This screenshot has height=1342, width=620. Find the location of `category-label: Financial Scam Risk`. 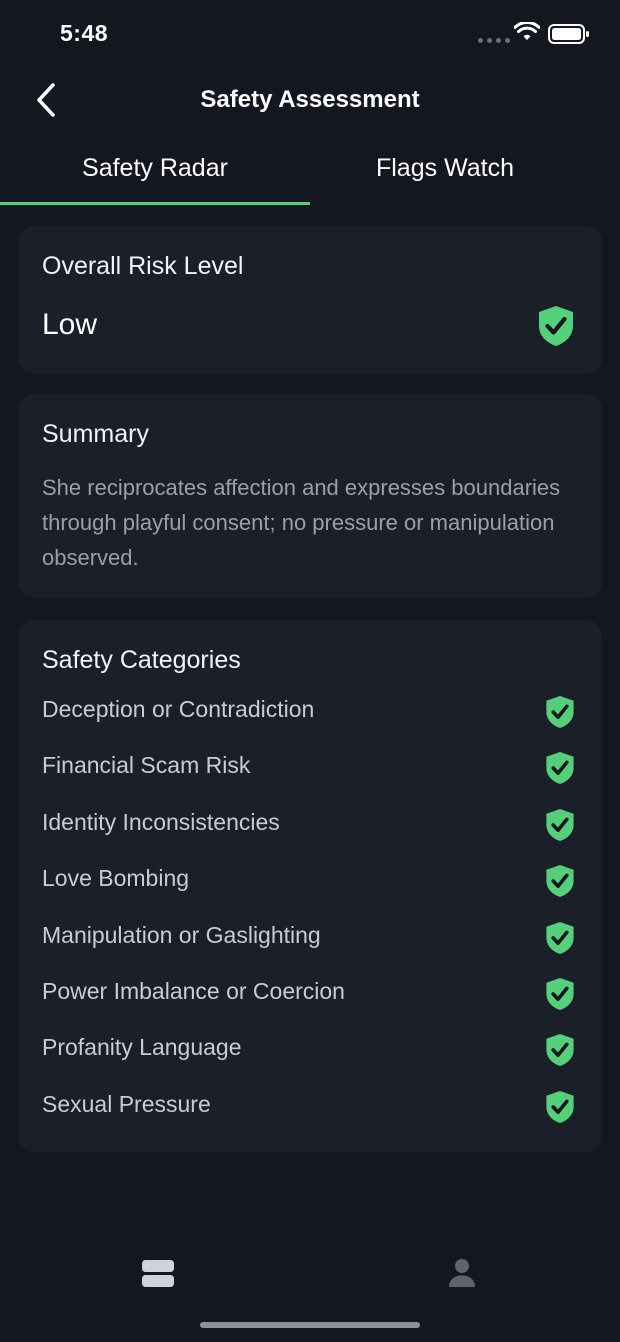

category-label: Financial Scam Risk is located at coordinates (146, 765).